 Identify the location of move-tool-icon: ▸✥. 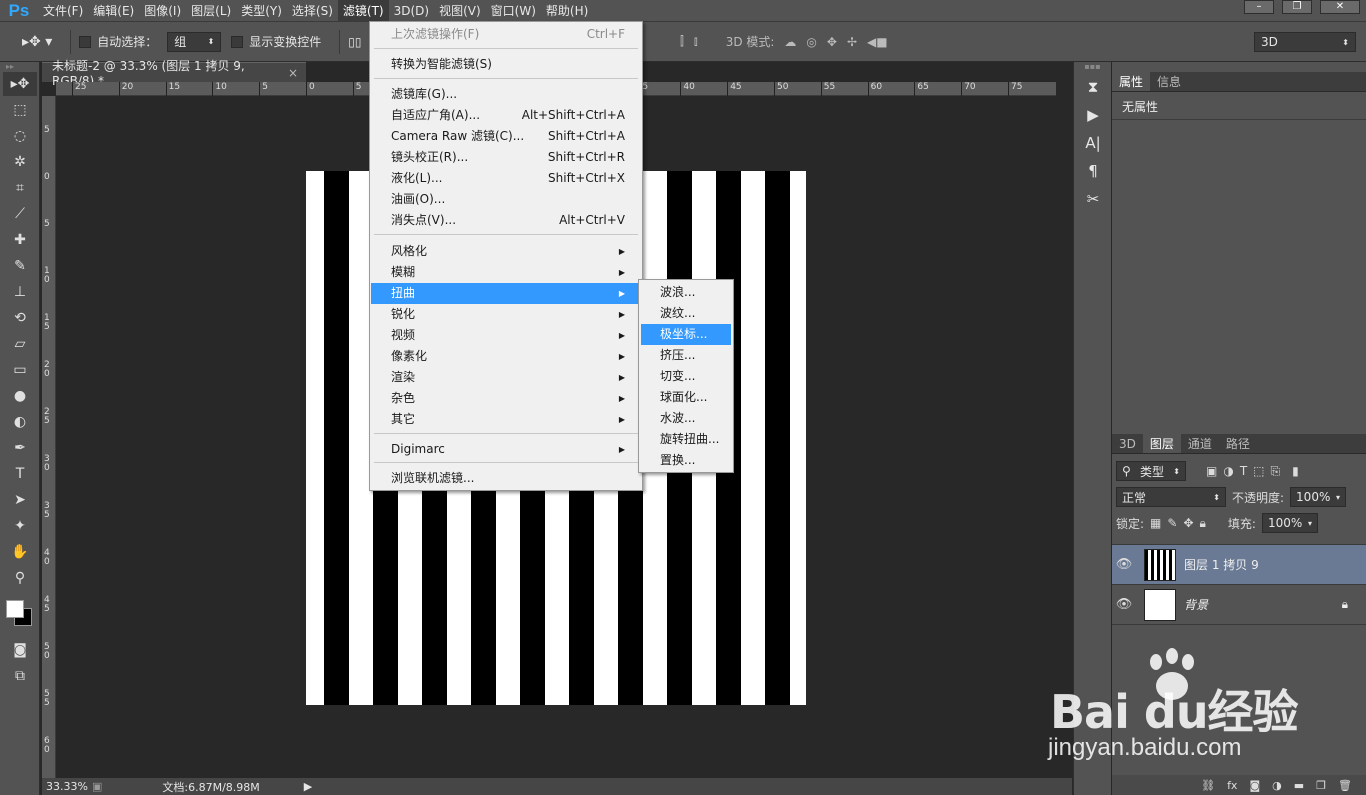
(20, 84).